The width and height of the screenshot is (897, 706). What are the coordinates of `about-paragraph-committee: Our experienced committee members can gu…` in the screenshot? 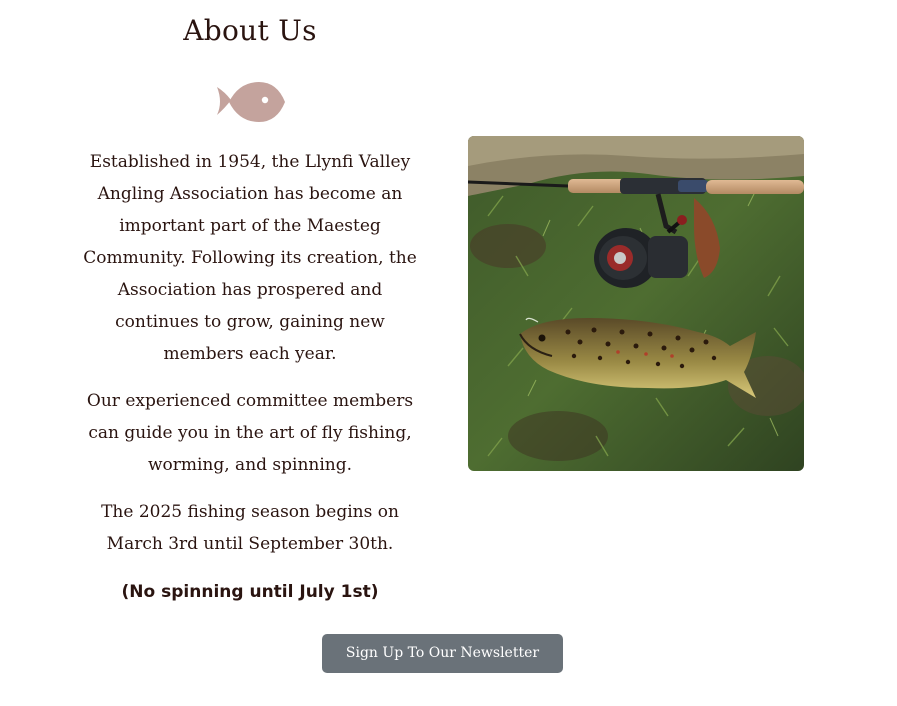 It's located at (250, 433).